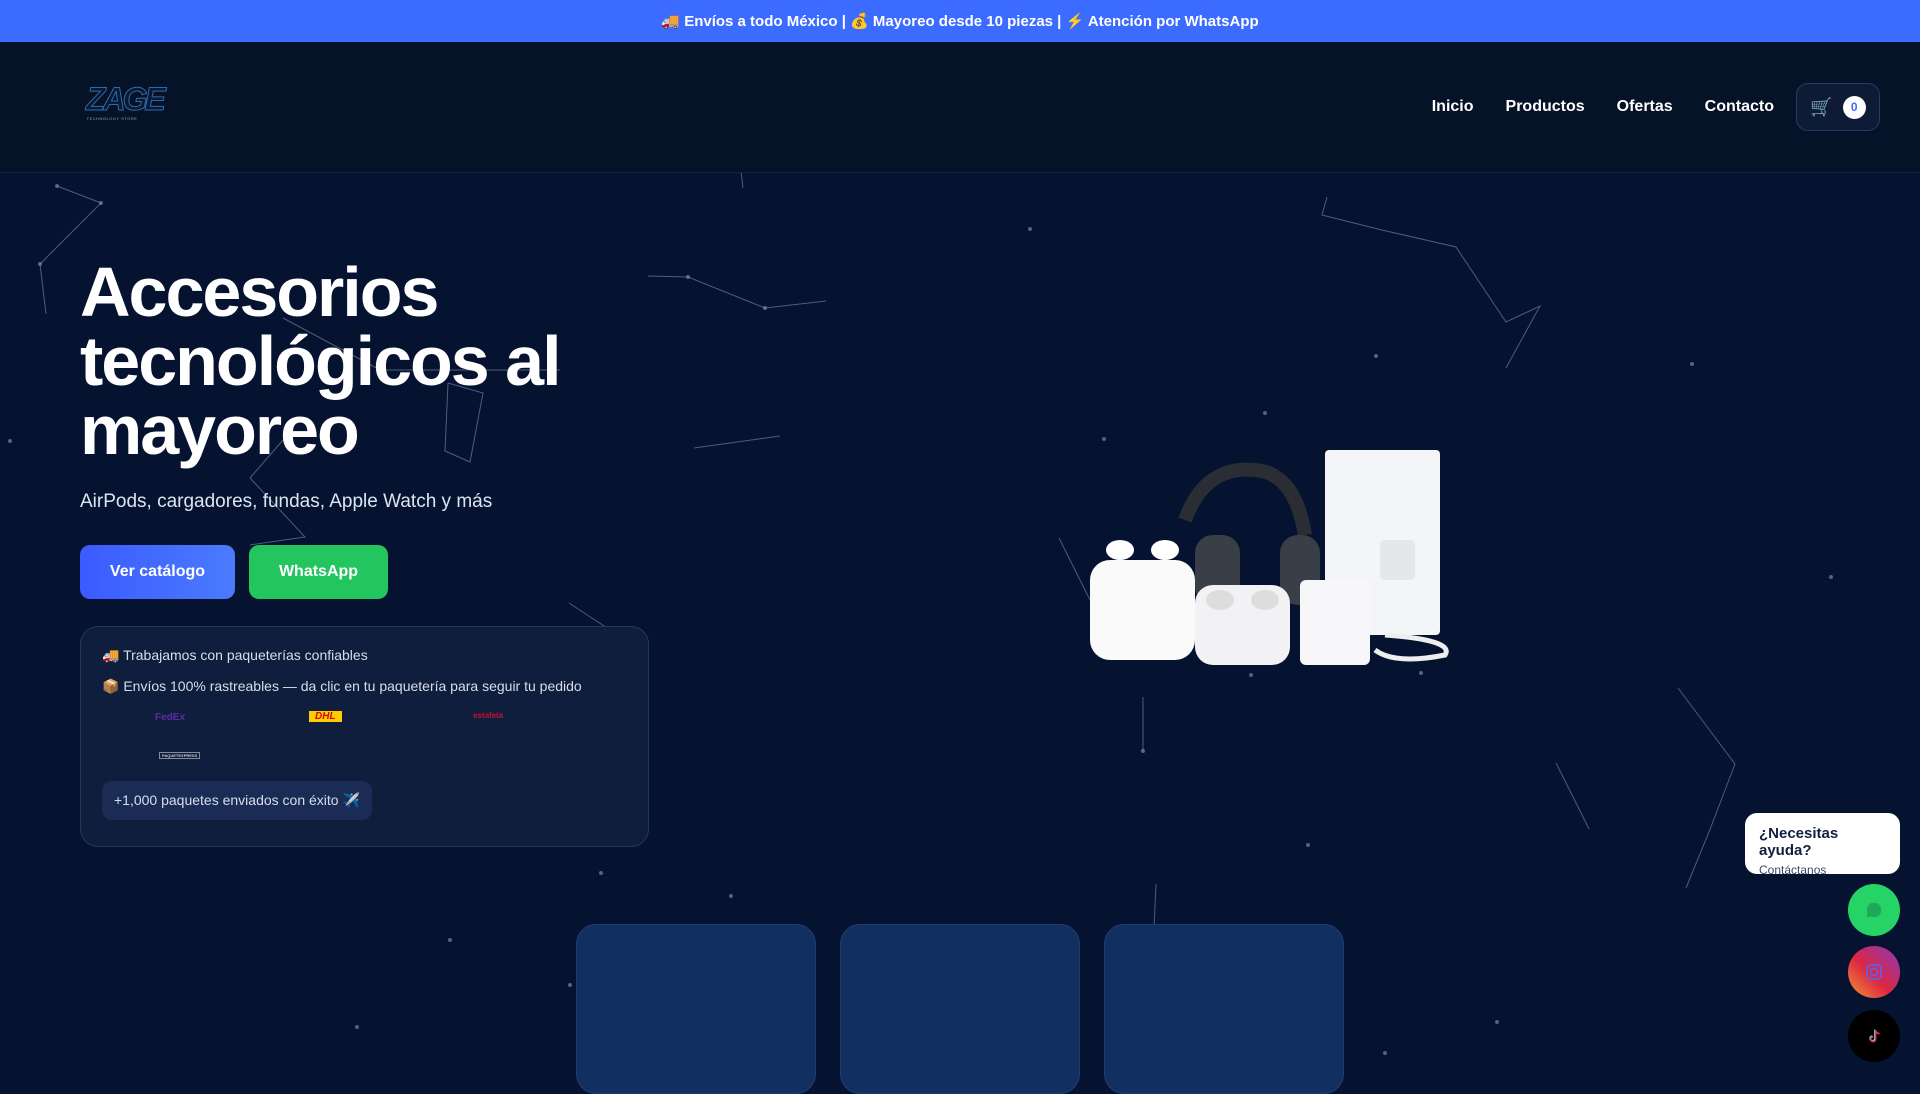 This screenshot has width=1920, height=1094. Describe the element at coordinates (1603, 107) in the screenshot. I see `main-nav: Inicio Productos Ofertas Contacto` at that location.